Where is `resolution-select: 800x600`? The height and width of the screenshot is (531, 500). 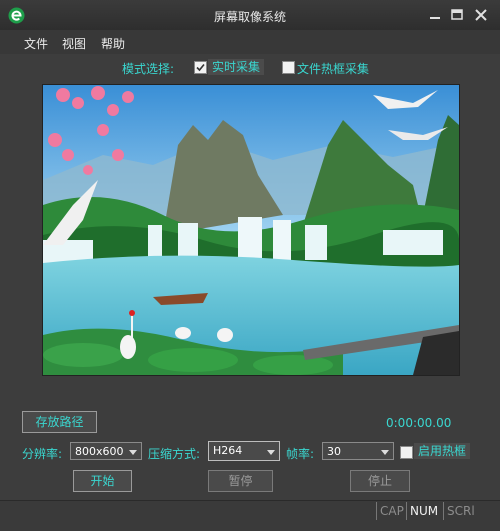 resolution-select: 800x600 is located at coordinates (106, 451).